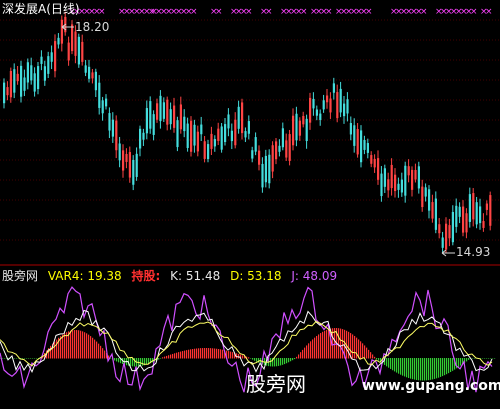  Describe the element at coordinates (84, 276) in the screenshot. I see `var4-value: VAR4: 19.38` at that location.